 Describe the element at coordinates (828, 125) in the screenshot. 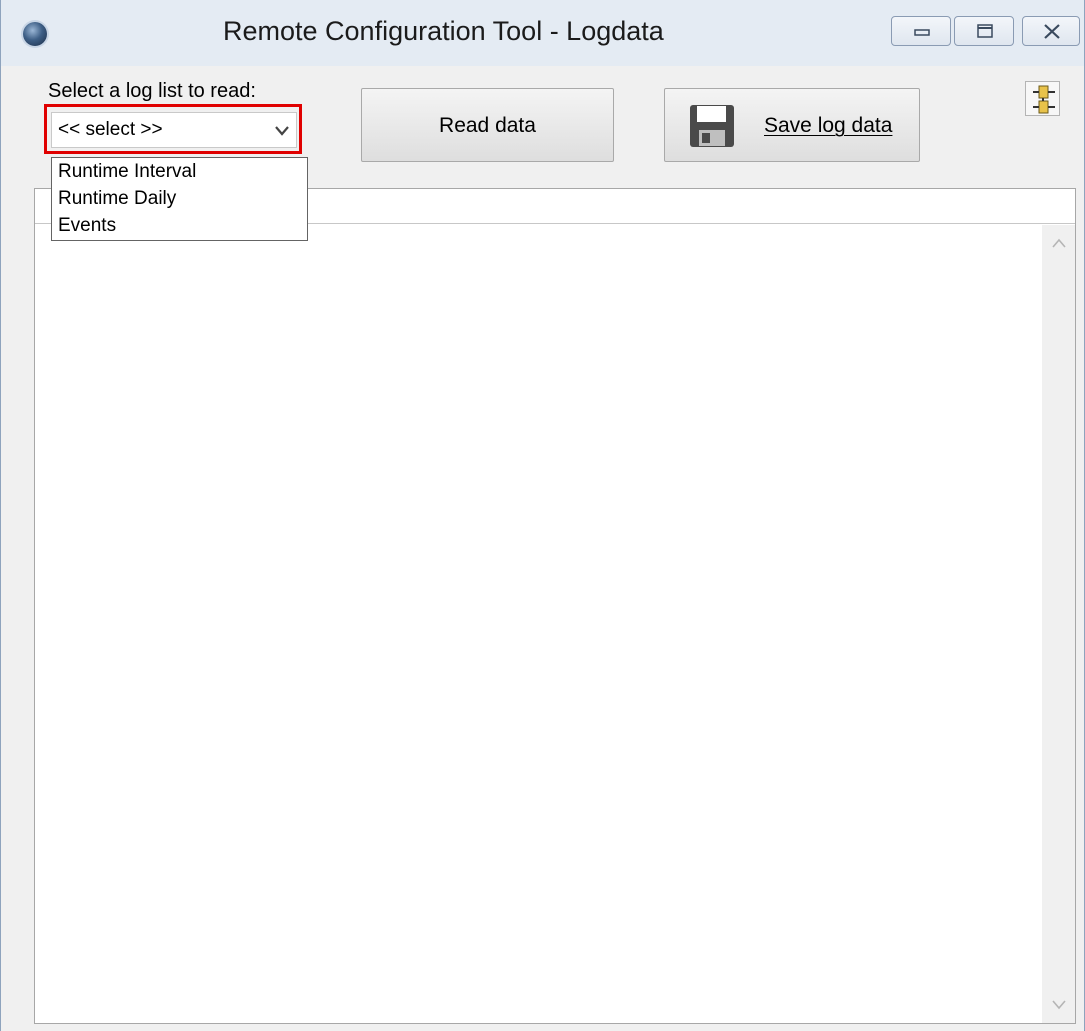

I see `save-log-data-label: Save log data` at that location.